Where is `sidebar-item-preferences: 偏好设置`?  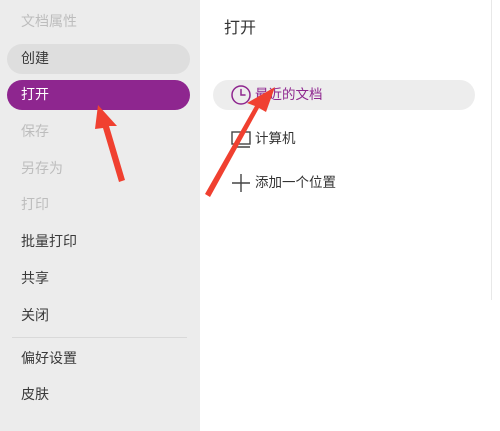
sidebar-item-preferences: 偏好设置 is located at coordinates (98, 359).